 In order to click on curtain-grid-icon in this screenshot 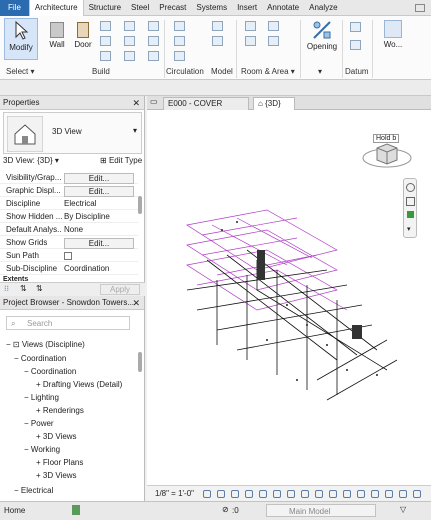, I will do `click(153, 41)`.